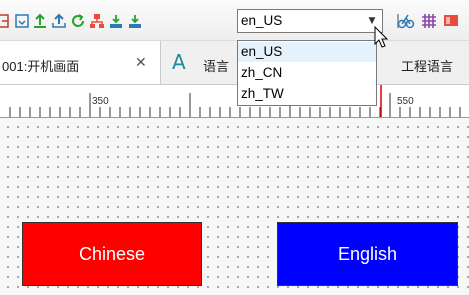  I want to click on tab-startup-screen: 001:开机画面 ✕, so click(80, 62).